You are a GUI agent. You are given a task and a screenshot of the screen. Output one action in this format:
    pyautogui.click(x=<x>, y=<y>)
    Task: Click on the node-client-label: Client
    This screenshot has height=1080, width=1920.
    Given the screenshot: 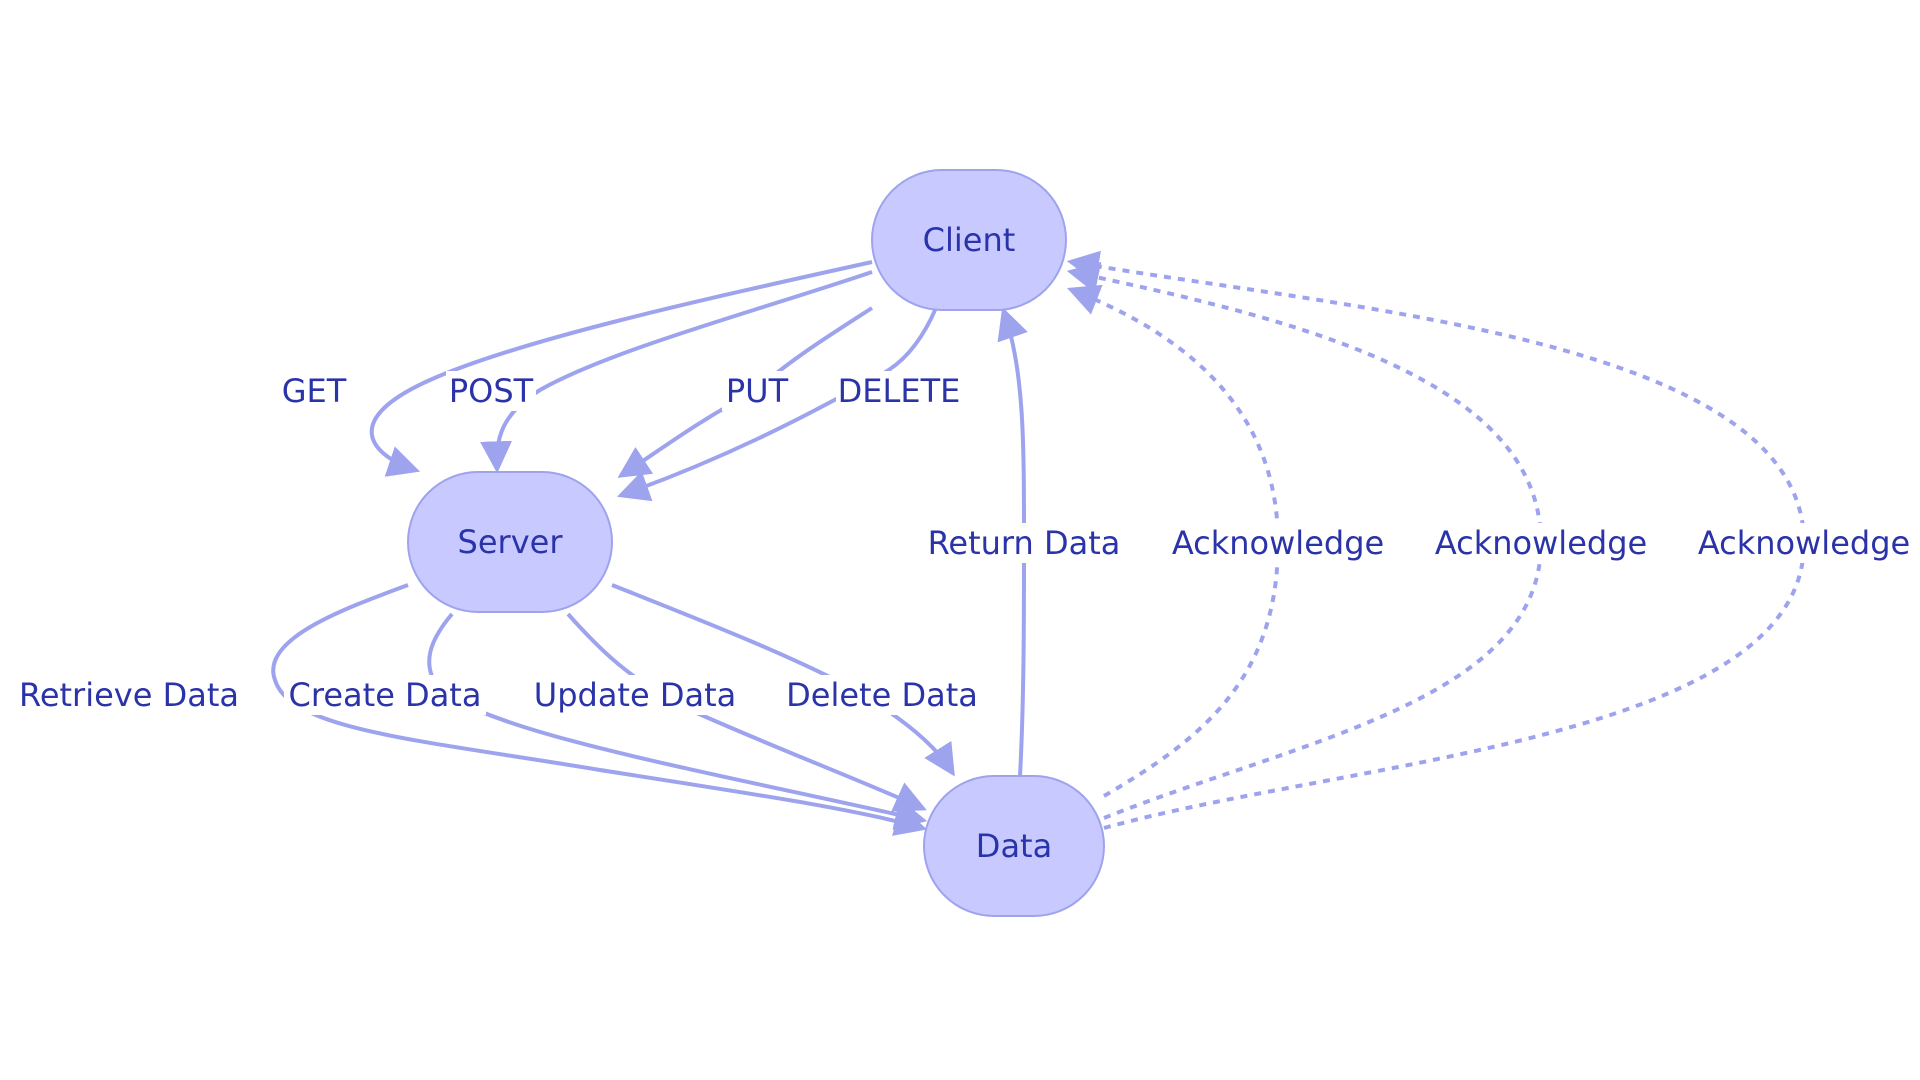 What is the action you would take?
    pyautogui.click(x=969, y=240)
    